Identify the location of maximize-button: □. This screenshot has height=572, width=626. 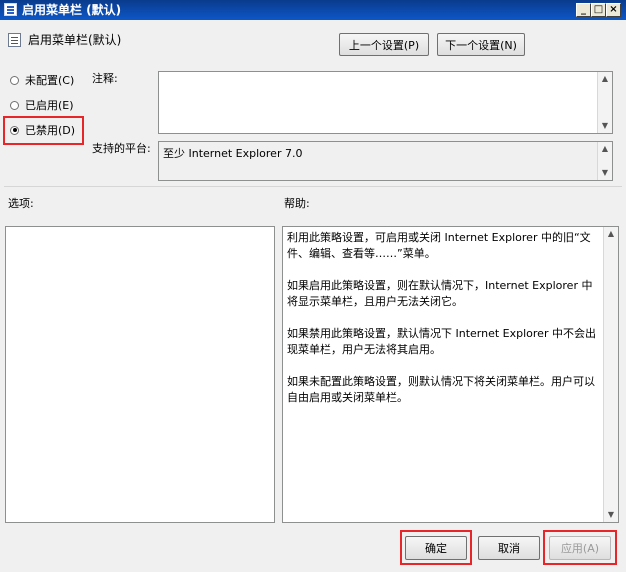
(598, 10).